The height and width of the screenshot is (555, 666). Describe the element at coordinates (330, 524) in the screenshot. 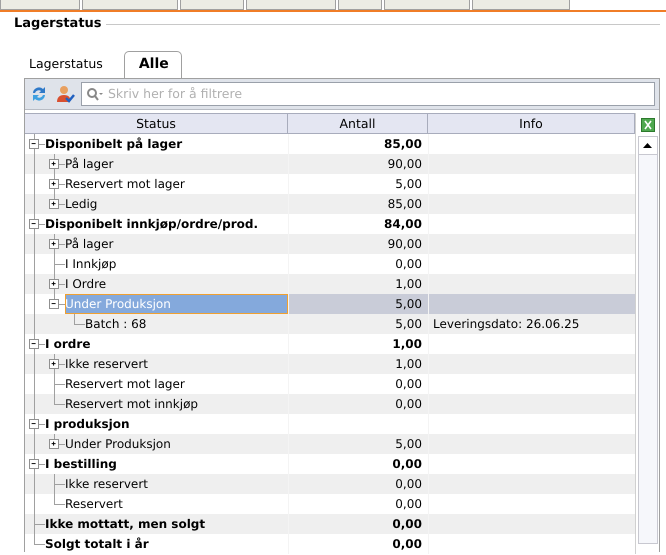

I see `tree-row: Ikke mottatt, men solgt 0,00` at that location.